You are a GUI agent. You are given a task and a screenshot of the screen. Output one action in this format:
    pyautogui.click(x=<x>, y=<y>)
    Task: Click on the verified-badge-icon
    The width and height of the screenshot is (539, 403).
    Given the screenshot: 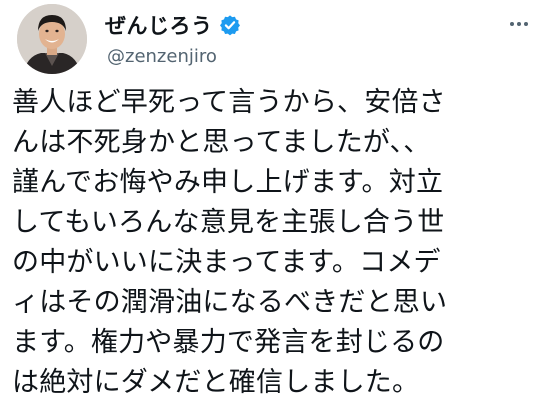 What is the action you would take?
    pyautogui.click(x=230, y=25)
    